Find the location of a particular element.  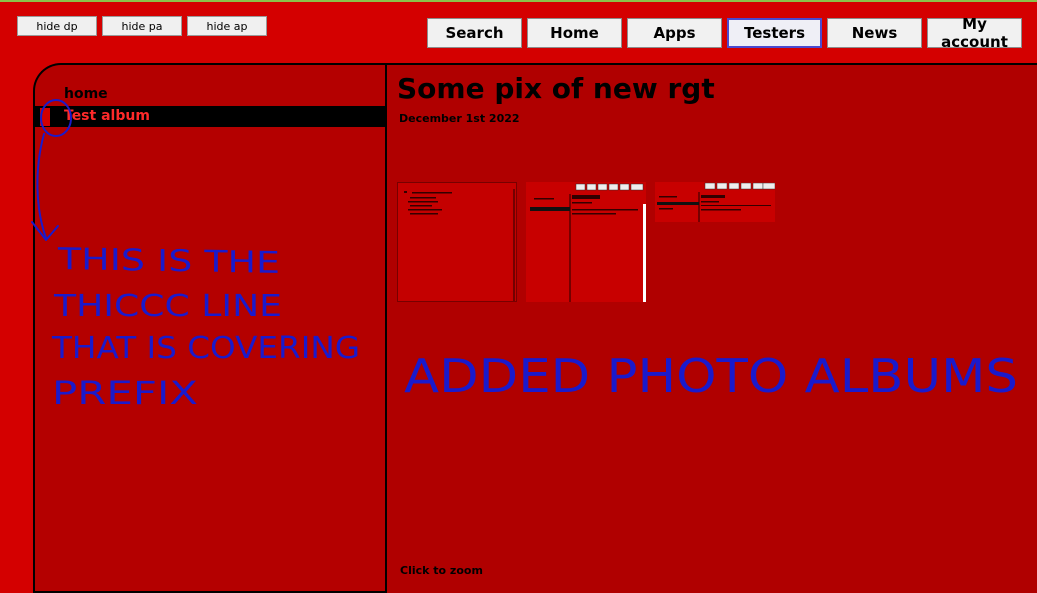

page-title: Some pix of new rgt is located at coordinates (556, 88).